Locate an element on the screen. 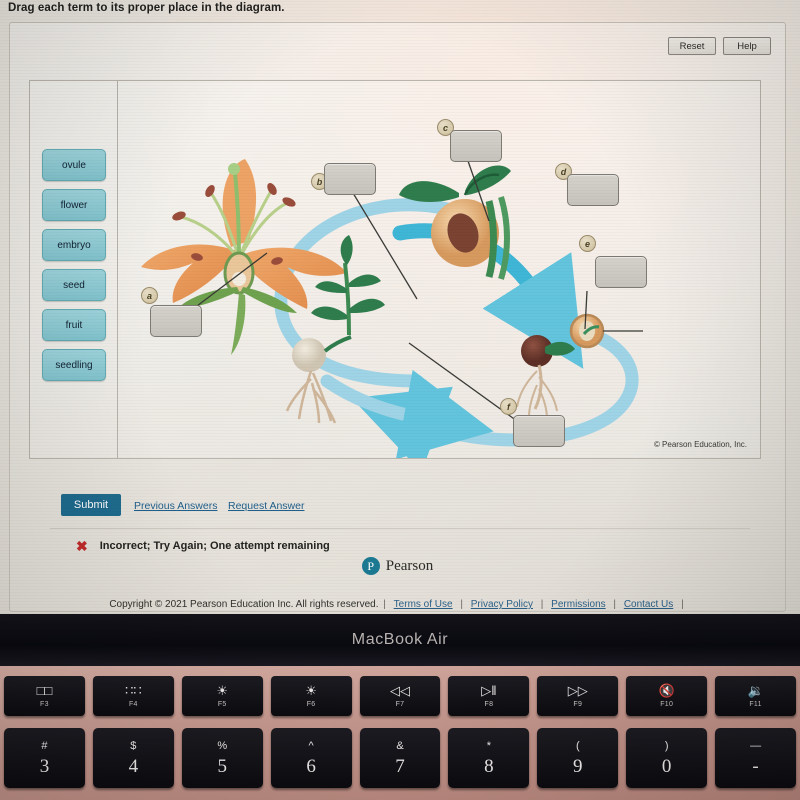 The width and height of the screenshot is (800, 800). number-key-9: (9 is located at coordinates (578, 758).